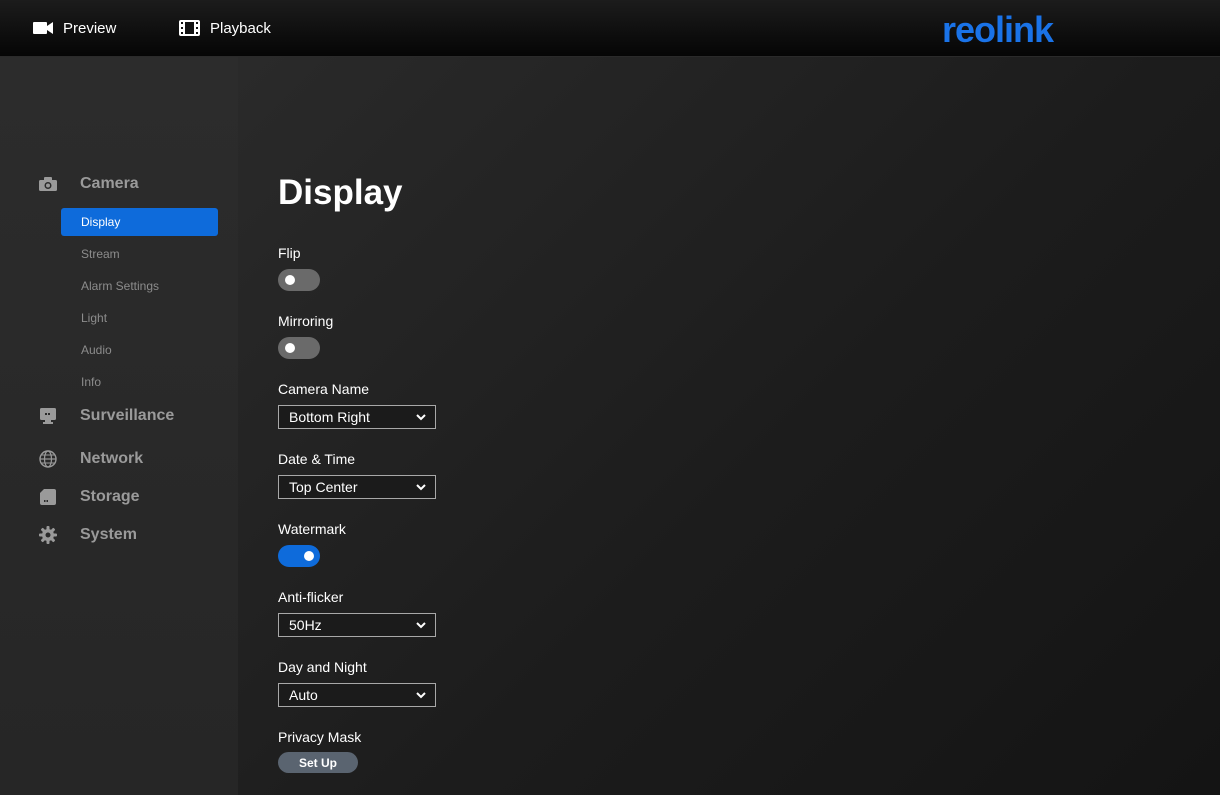  What do you see at coordinates (48, 184) in the screenshot?
I see `camera-icon` at bounding box center [48, 184].